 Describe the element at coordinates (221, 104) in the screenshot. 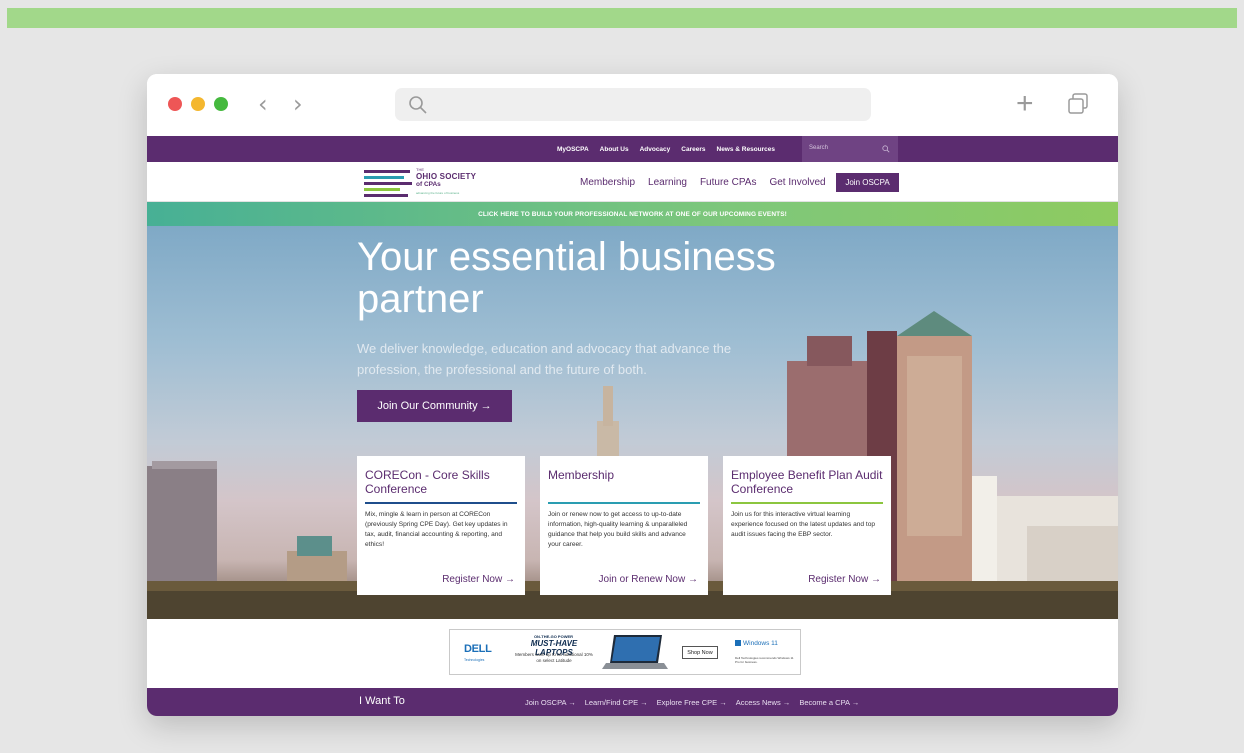

I see `maximize-window-button` at that location.